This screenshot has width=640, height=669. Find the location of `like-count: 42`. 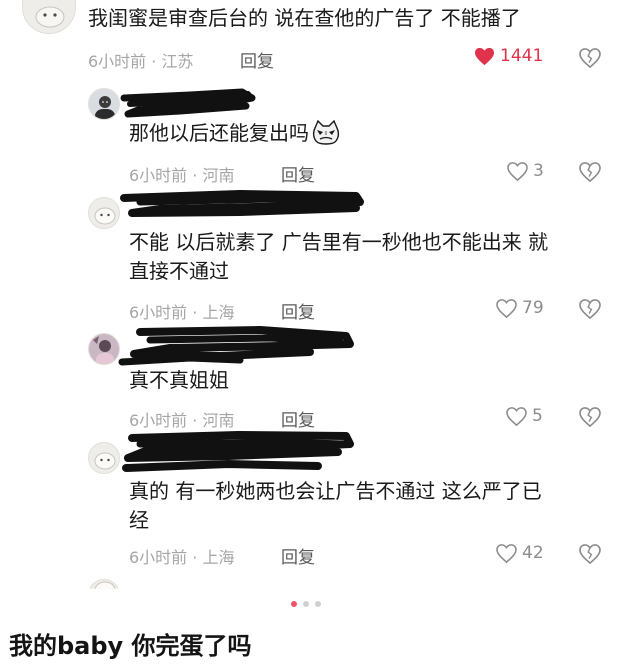

like-count: 42 is located at coordinates (533, 553).